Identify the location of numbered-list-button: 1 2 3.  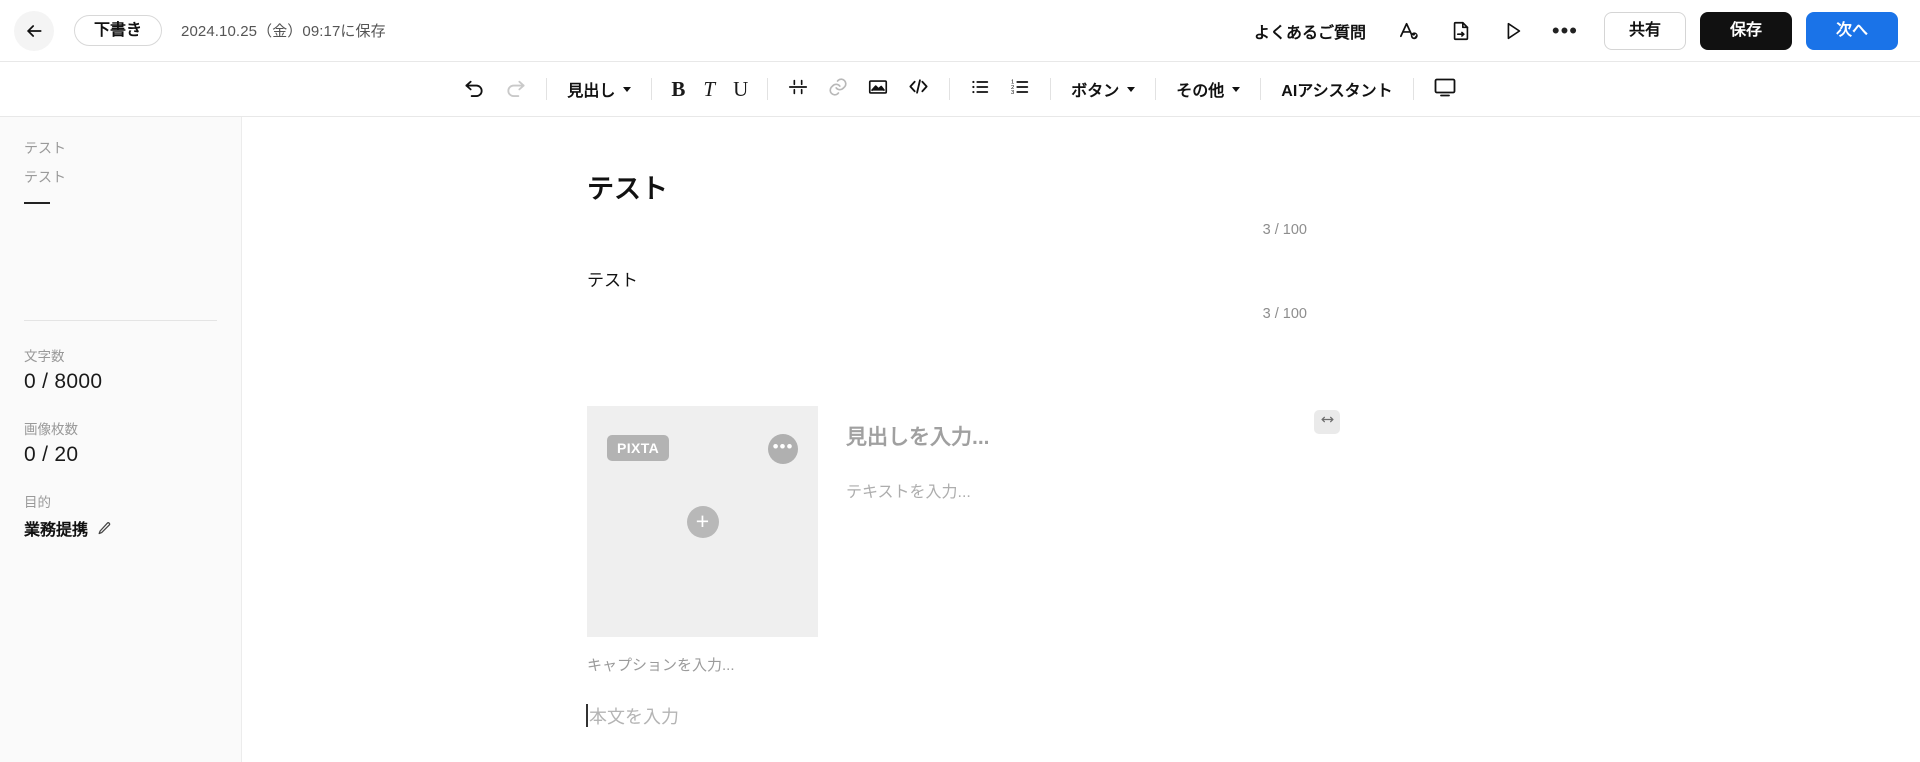
(1020, 89).